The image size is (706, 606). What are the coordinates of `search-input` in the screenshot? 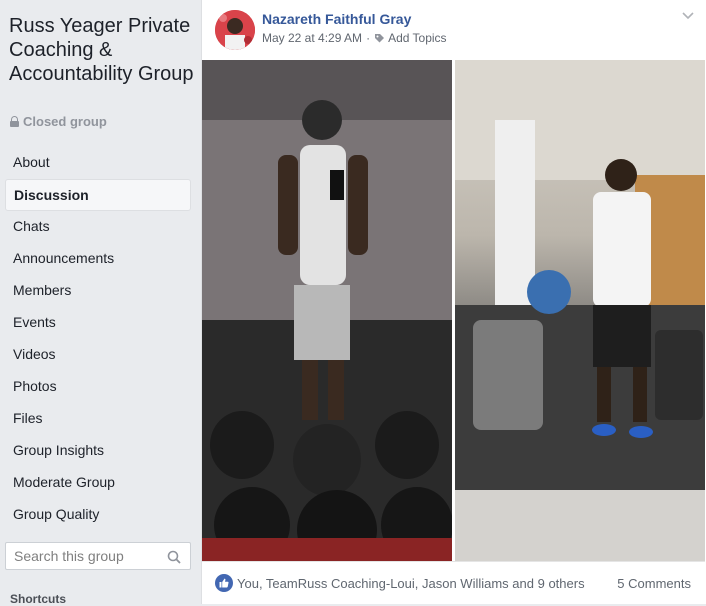 It's located at (89, 556).